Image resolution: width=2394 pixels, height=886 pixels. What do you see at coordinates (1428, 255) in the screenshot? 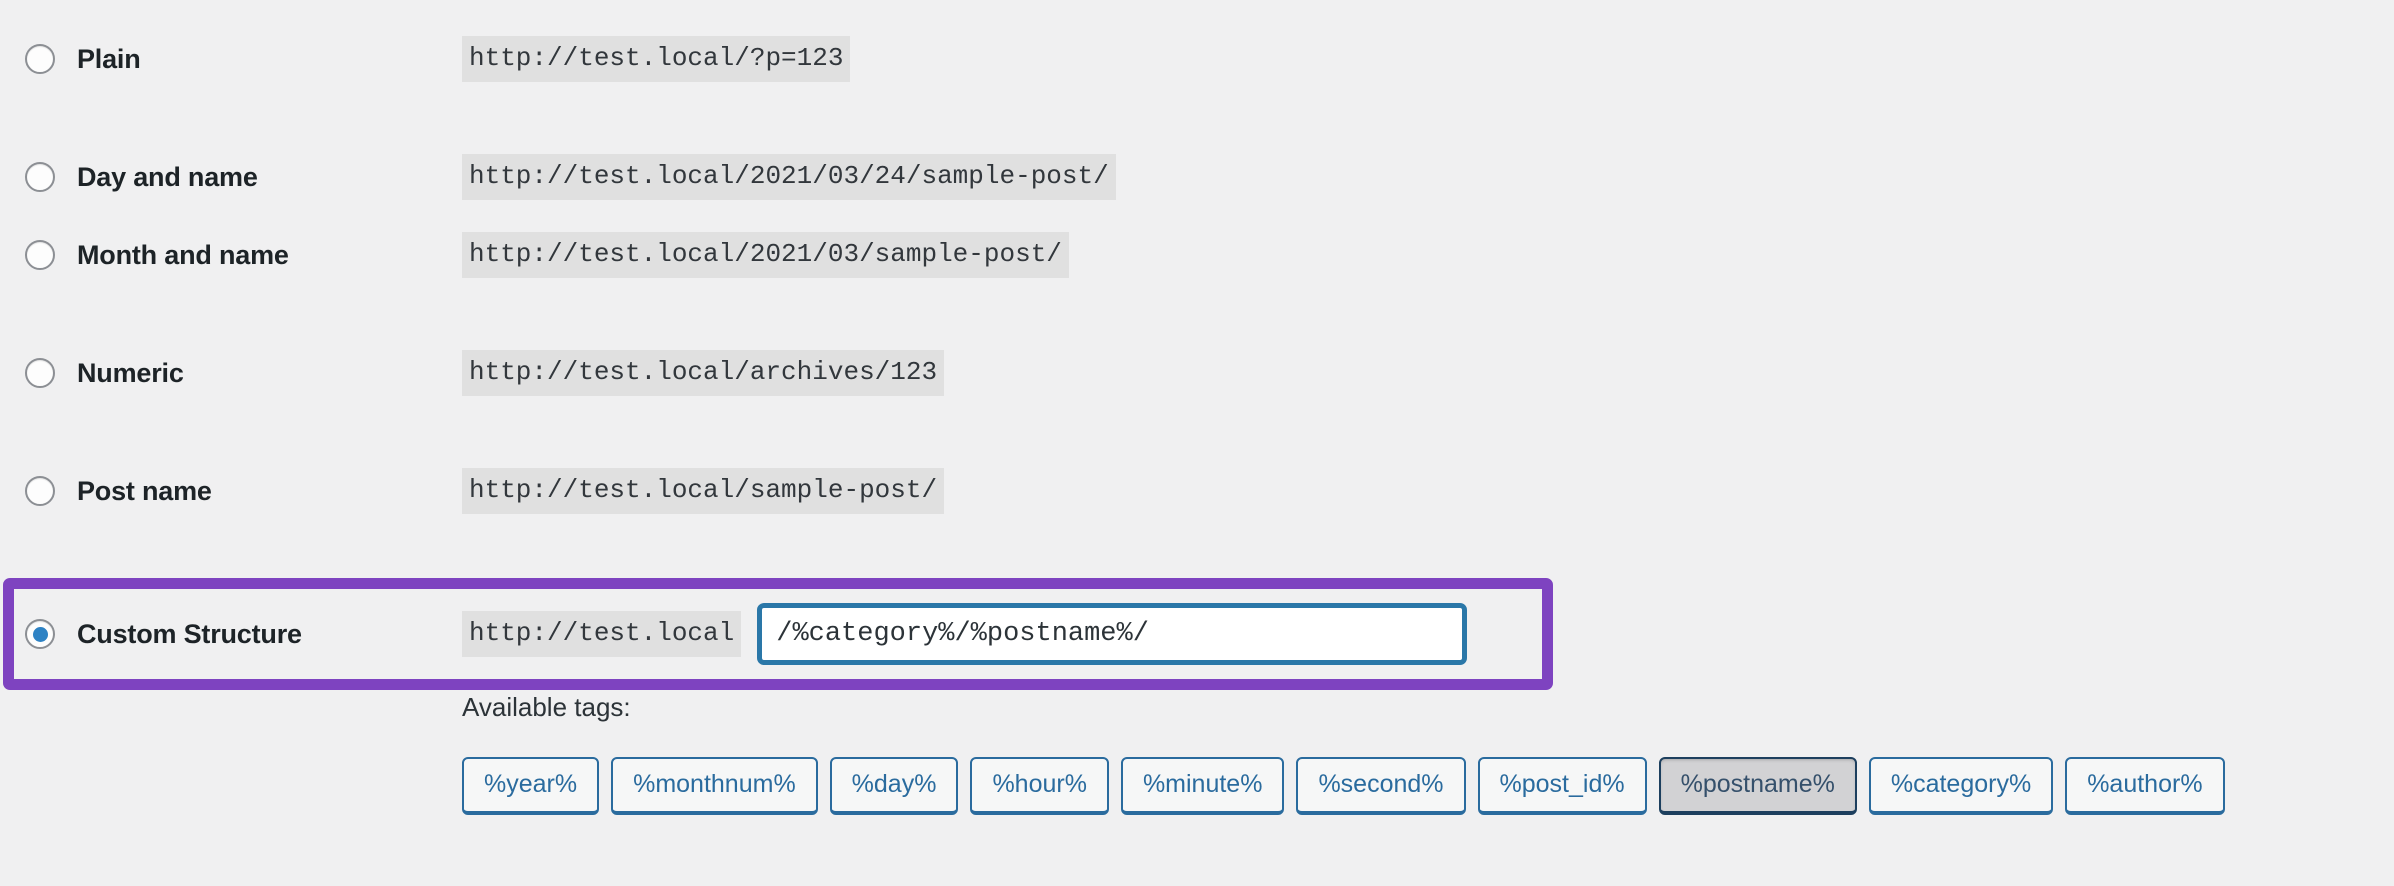
I see `code-cell-month-and-name: http://test.local/2021/03/sample-post/` at bounding box center [1428, 255].